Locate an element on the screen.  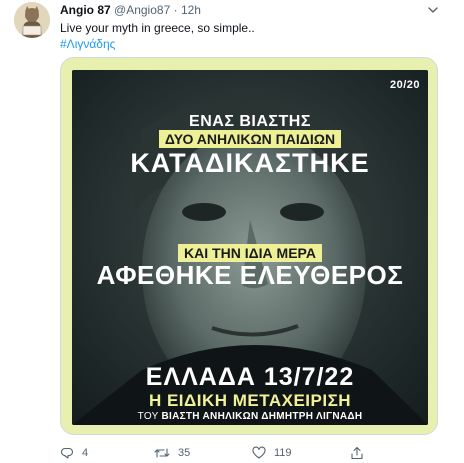
poster-line-5: ΑΦΕΘΗΚΕ ΕΛΕΥΘΕΡΟΣ is located at coordinates (250, 275).